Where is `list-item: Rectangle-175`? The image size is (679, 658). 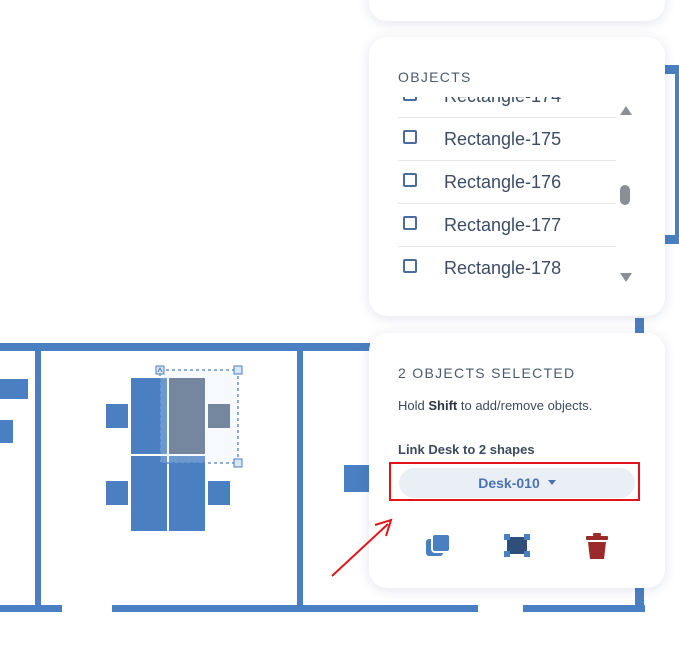
list-item: Rectangle-175 is located at coordinates (507, 139).